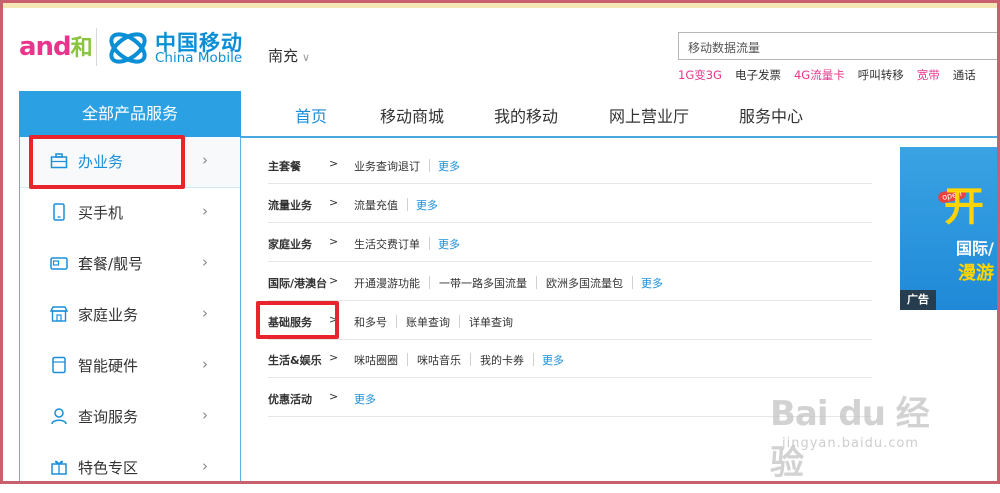 The image size is (1000, 493). Describe the element at coordinates (81, 48) in the screenshot. I see `and-logo-he: 和` at that location.